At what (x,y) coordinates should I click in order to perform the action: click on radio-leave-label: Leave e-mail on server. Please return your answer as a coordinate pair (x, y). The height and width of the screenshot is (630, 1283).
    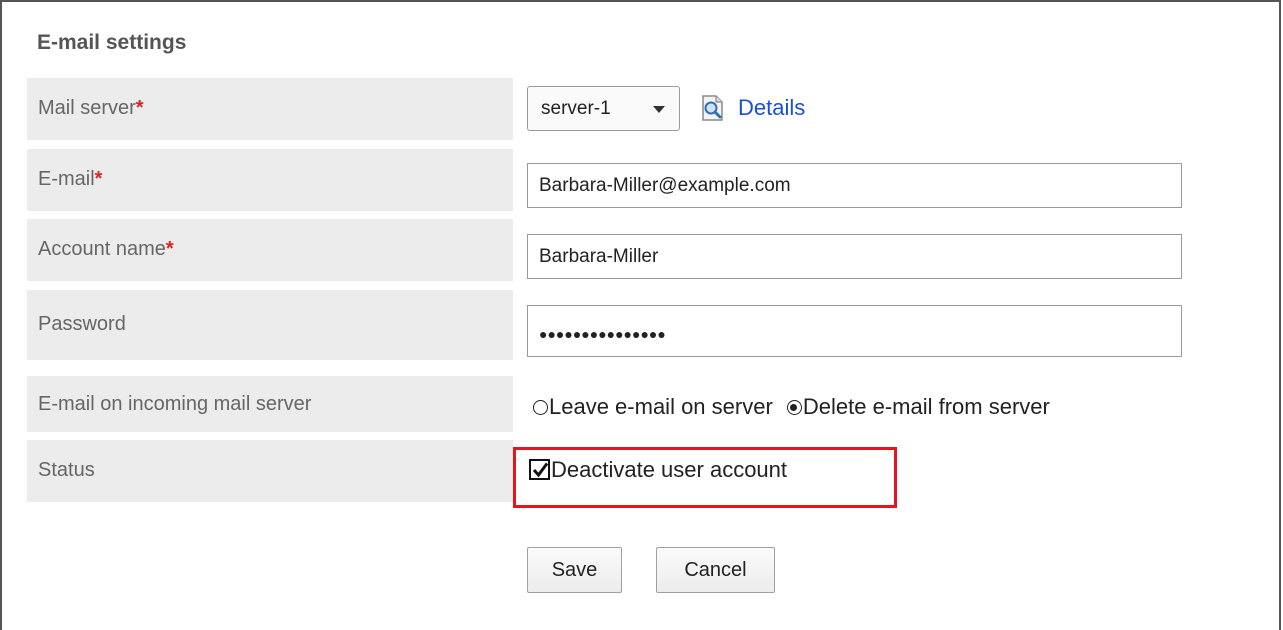
    Looking at the image, I should click on (661, 406).